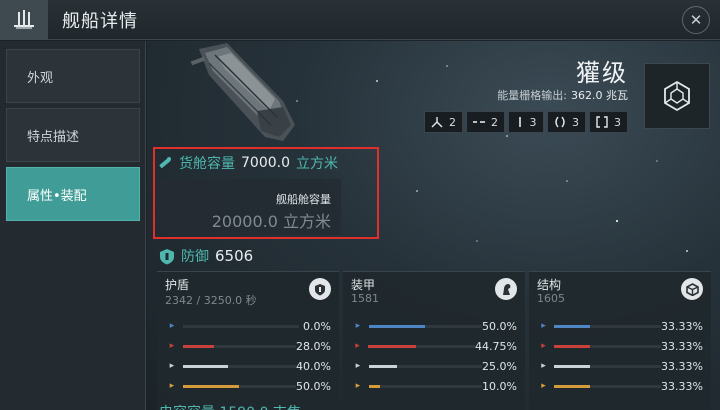 This screenshot has width=720, height=410. I want to click on rig-slot-count: 3, so click(566, 122).